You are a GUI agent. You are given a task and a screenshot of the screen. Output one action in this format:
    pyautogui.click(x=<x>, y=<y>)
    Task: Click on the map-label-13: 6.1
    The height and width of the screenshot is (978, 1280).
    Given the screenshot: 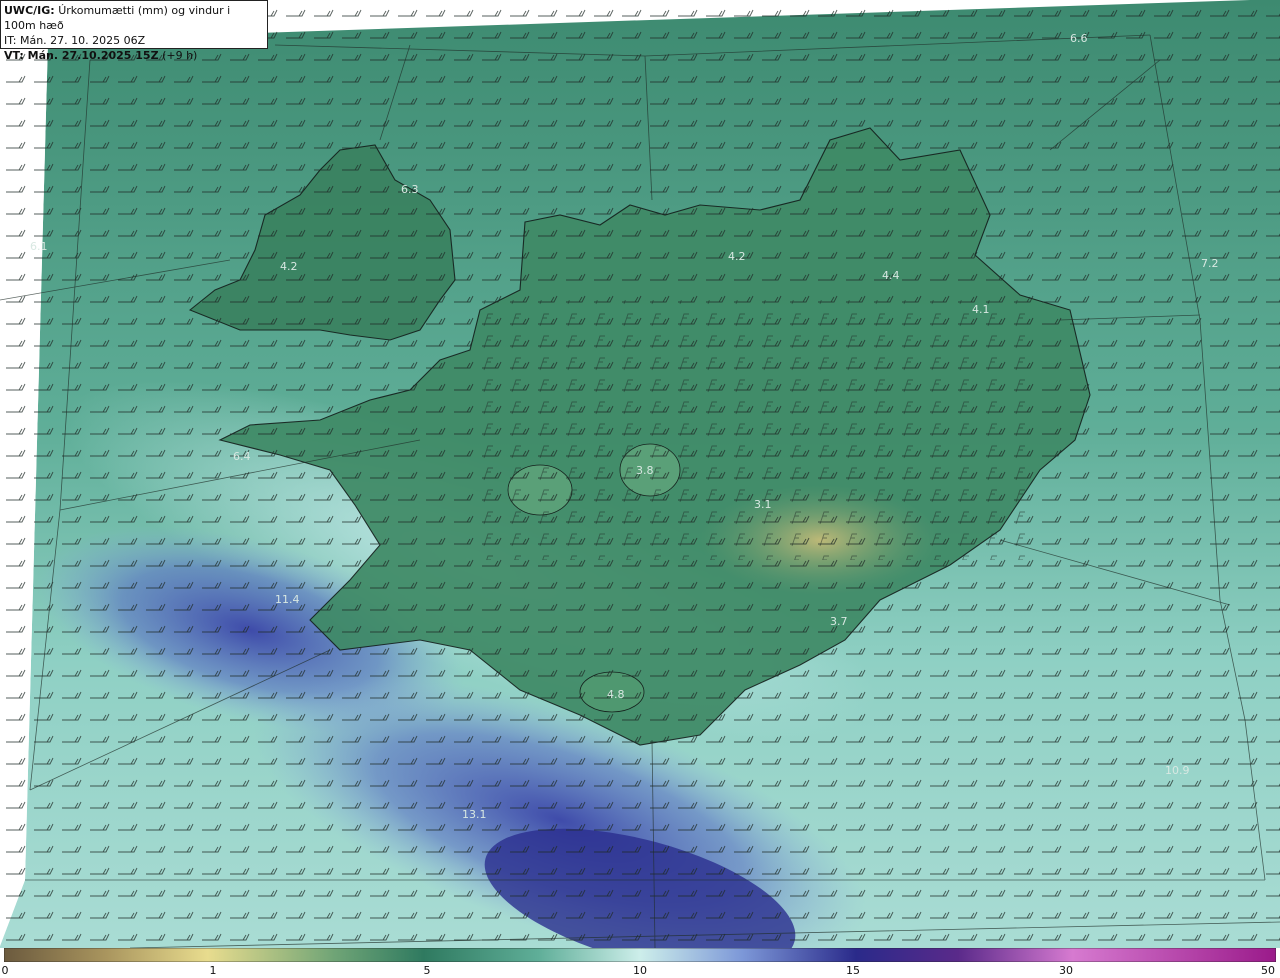 What is the action you would take?
    pyautogui.click(x=39, y=246)
    